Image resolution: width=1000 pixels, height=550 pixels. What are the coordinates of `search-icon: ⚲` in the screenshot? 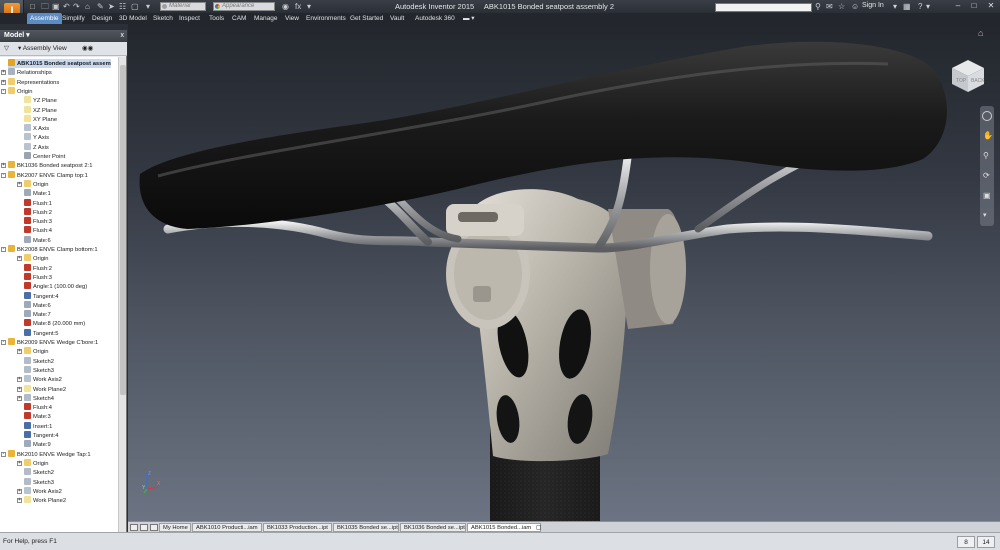 It's located at (818, 6).